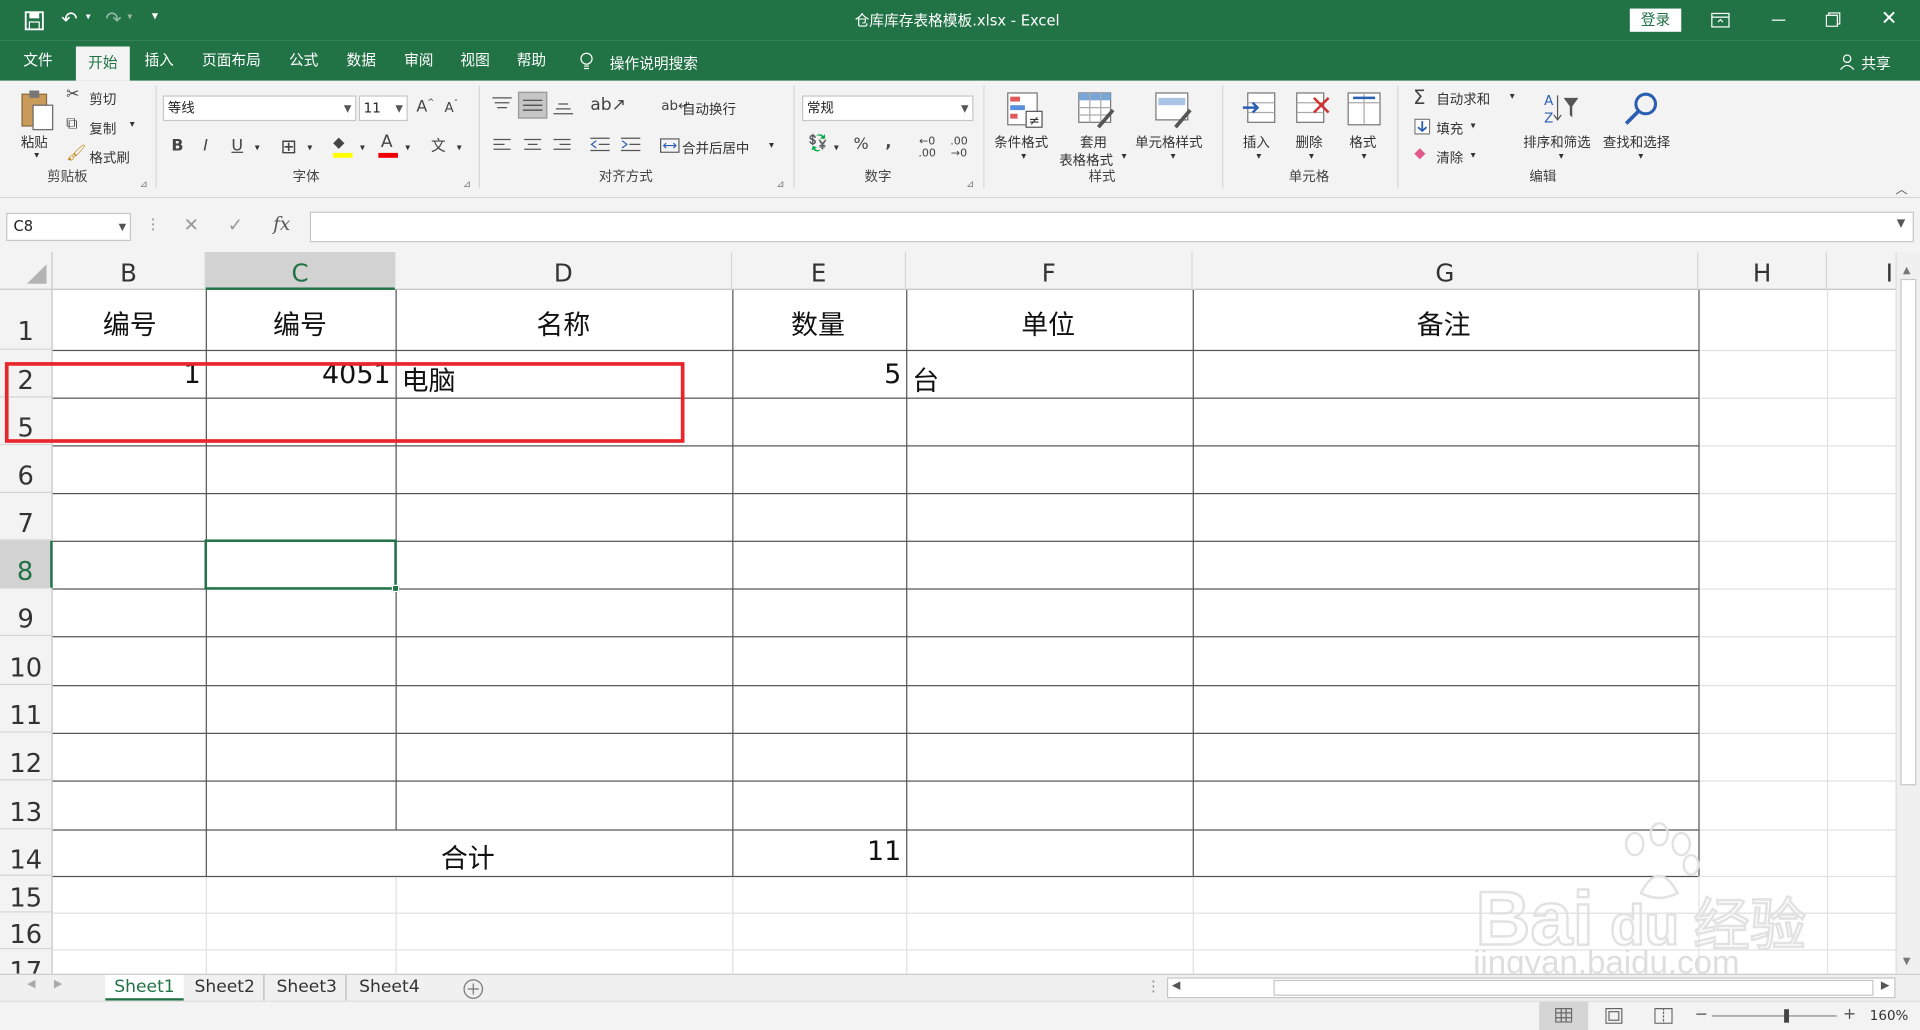 The image size is (1920, 1030). What do you see at coordinates (1889, 1016) in the screenshot?
I see `zoom-level: 160%` at bounding box center [1889, 1016].